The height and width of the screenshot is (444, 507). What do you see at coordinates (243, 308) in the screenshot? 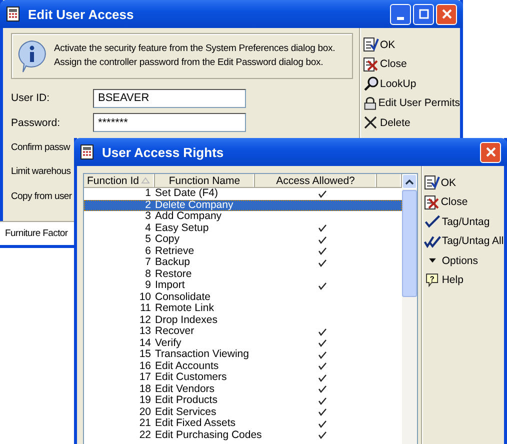
I see `table-row: 11 Remote Link` at bounding box center [243, 308].